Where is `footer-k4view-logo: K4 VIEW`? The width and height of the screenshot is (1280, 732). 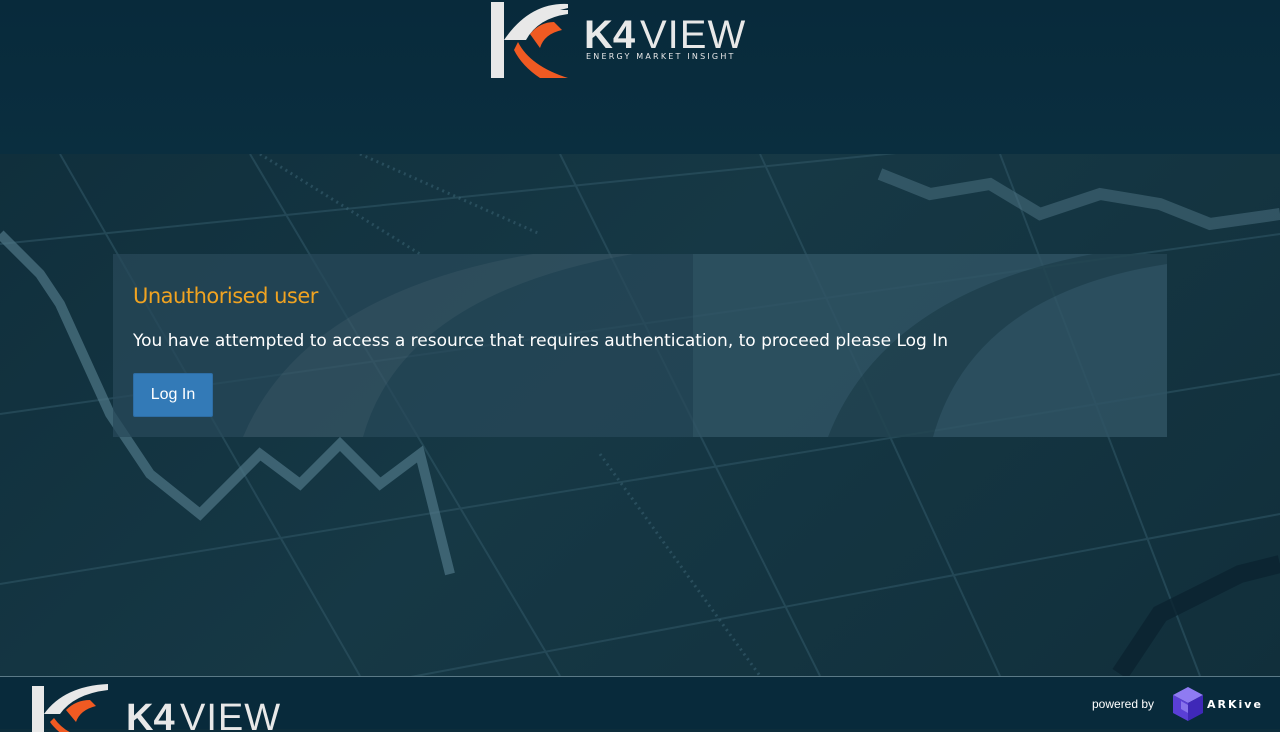
footer-k4view-logo: K4 VIEW is located at coordinates (165, 707).